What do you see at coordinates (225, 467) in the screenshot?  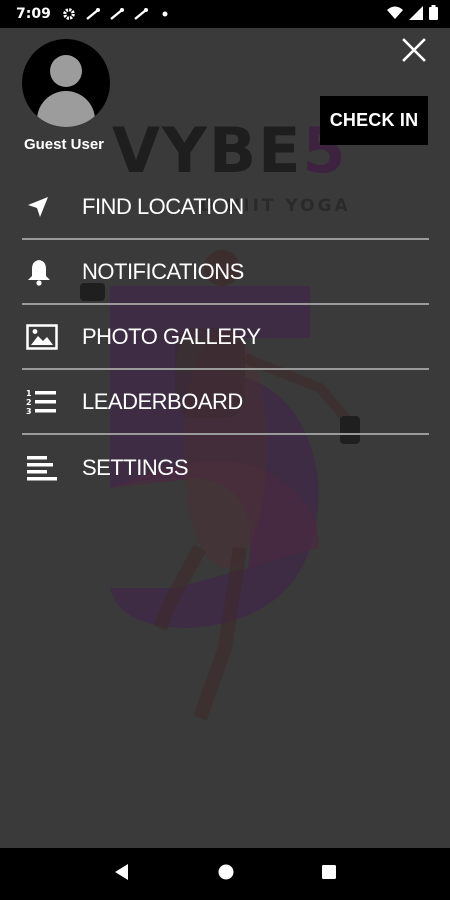 I see `menu-item-settings: SETTINGS` at bounding box center [225, 467].